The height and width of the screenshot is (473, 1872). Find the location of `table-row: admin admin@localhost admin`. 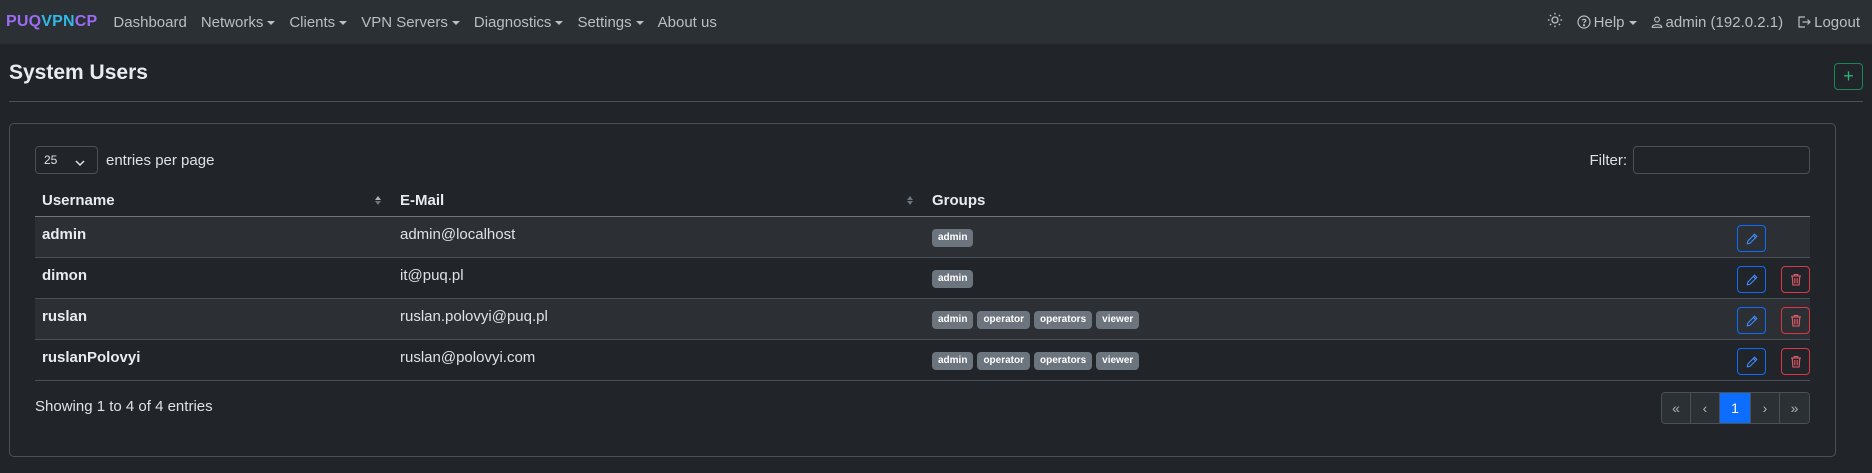

table-row: admin admin@localhost admin is located at coordinates (922, 237).